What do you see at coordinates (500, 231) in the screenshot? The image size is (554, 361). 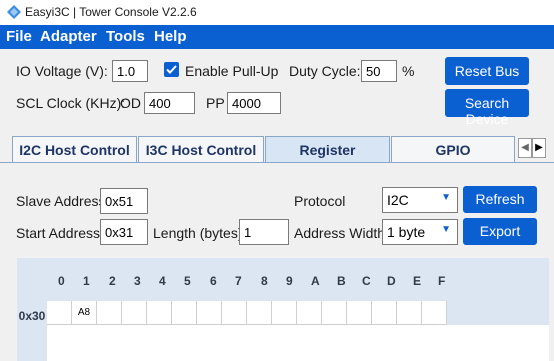 I see `export-button: Export` at bounding box center [500, 231].